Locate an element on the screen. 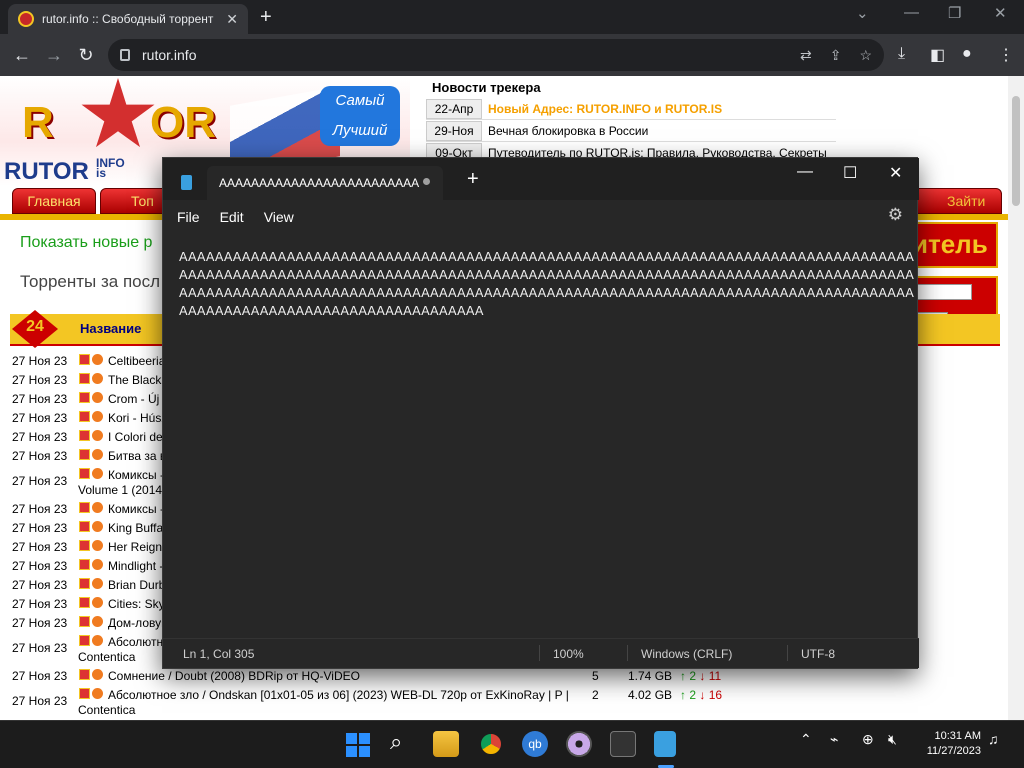 Image resolution: width=1024 pixels, height=768 pixels. row-comments: 2 is located at coordinates (595, 695).